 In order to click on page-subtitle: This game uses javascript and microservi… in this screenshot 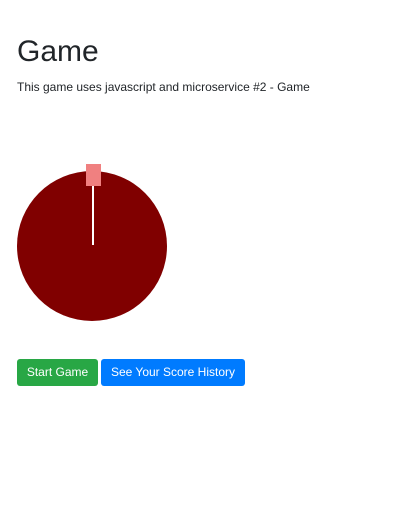, I will do `click(163, 87)`.